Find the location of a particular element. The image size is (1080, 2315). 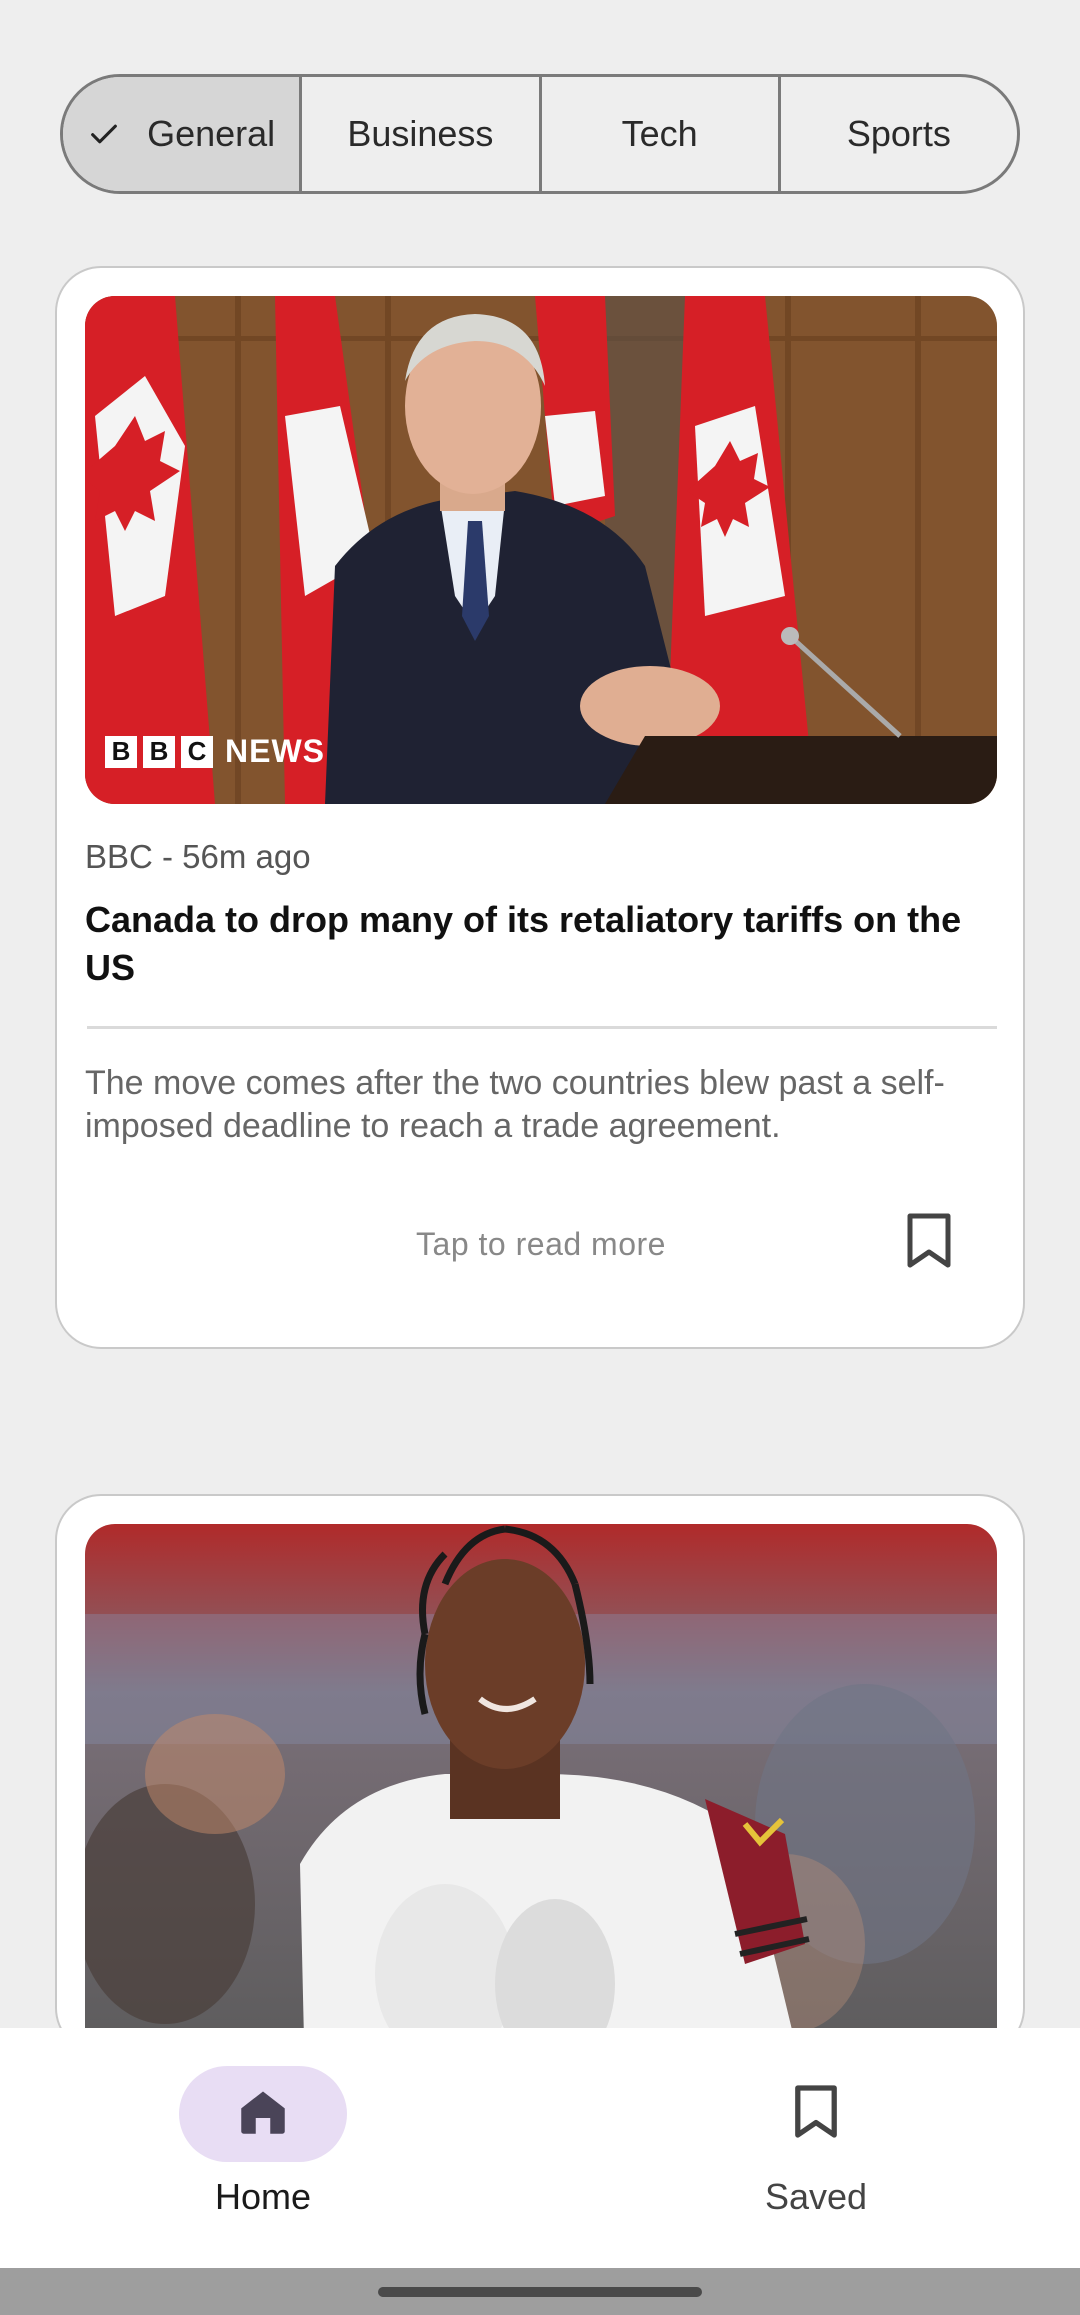

check-icon is located at coordinates (104, 134).